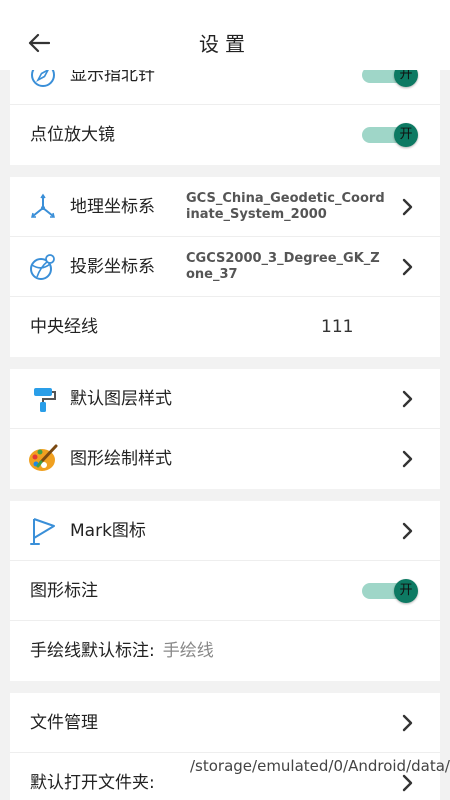  I want to click on page-title: 设置, so click(225, 44).